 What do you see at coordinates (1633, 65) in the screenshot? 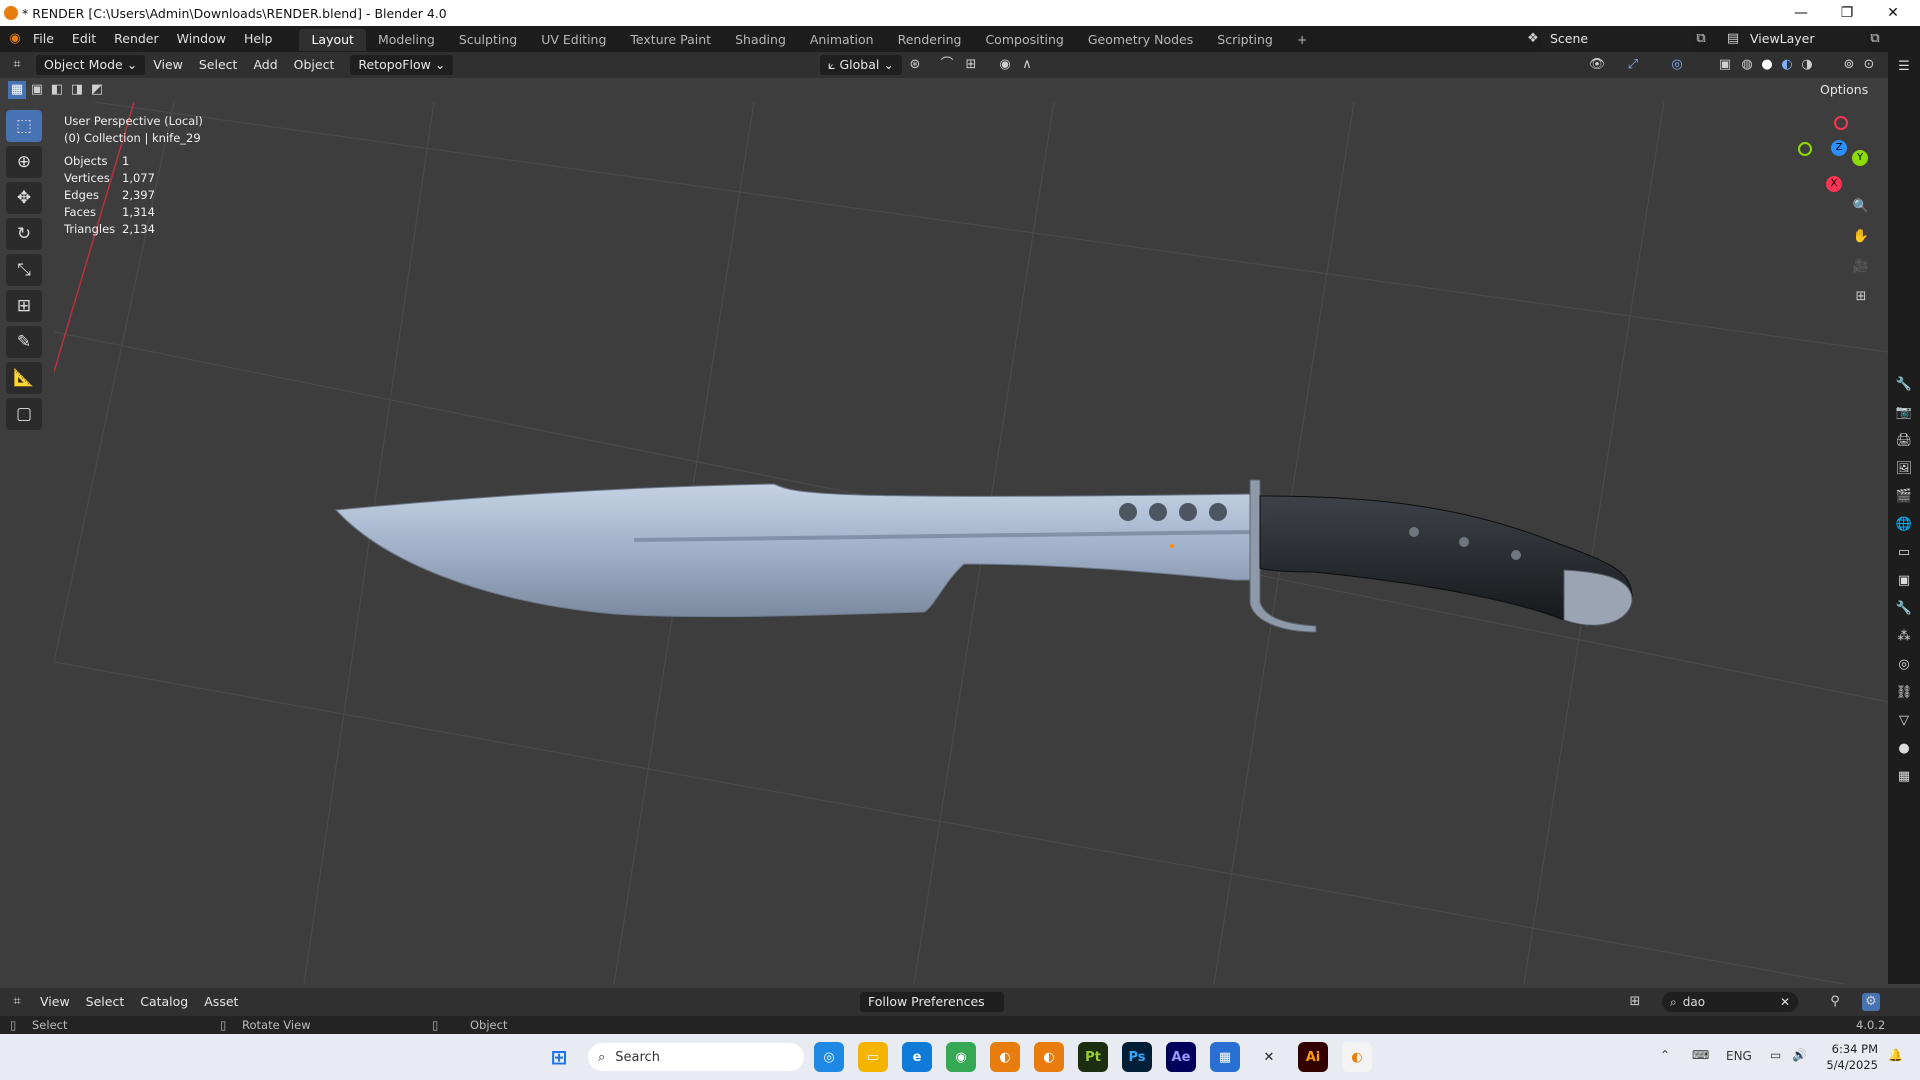
I see `gizmo-toggle-icon: ⤢` at bounding box center [1633, 65].